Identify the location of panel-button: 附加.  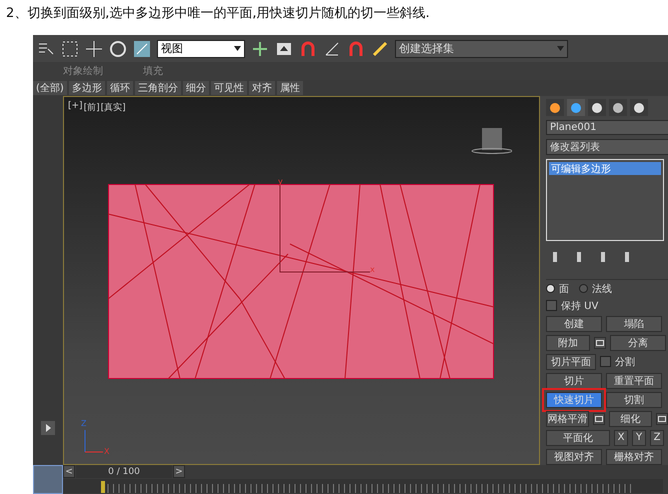
(568, 342).